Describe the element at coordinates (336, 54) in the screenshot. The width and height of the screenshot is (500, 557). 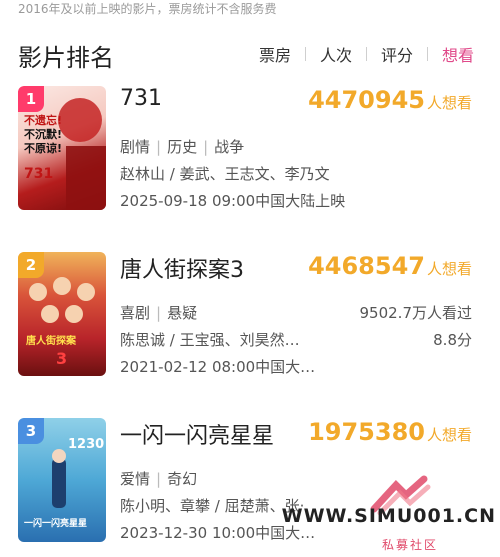
I see `tab-attendance: 人次` at that location.